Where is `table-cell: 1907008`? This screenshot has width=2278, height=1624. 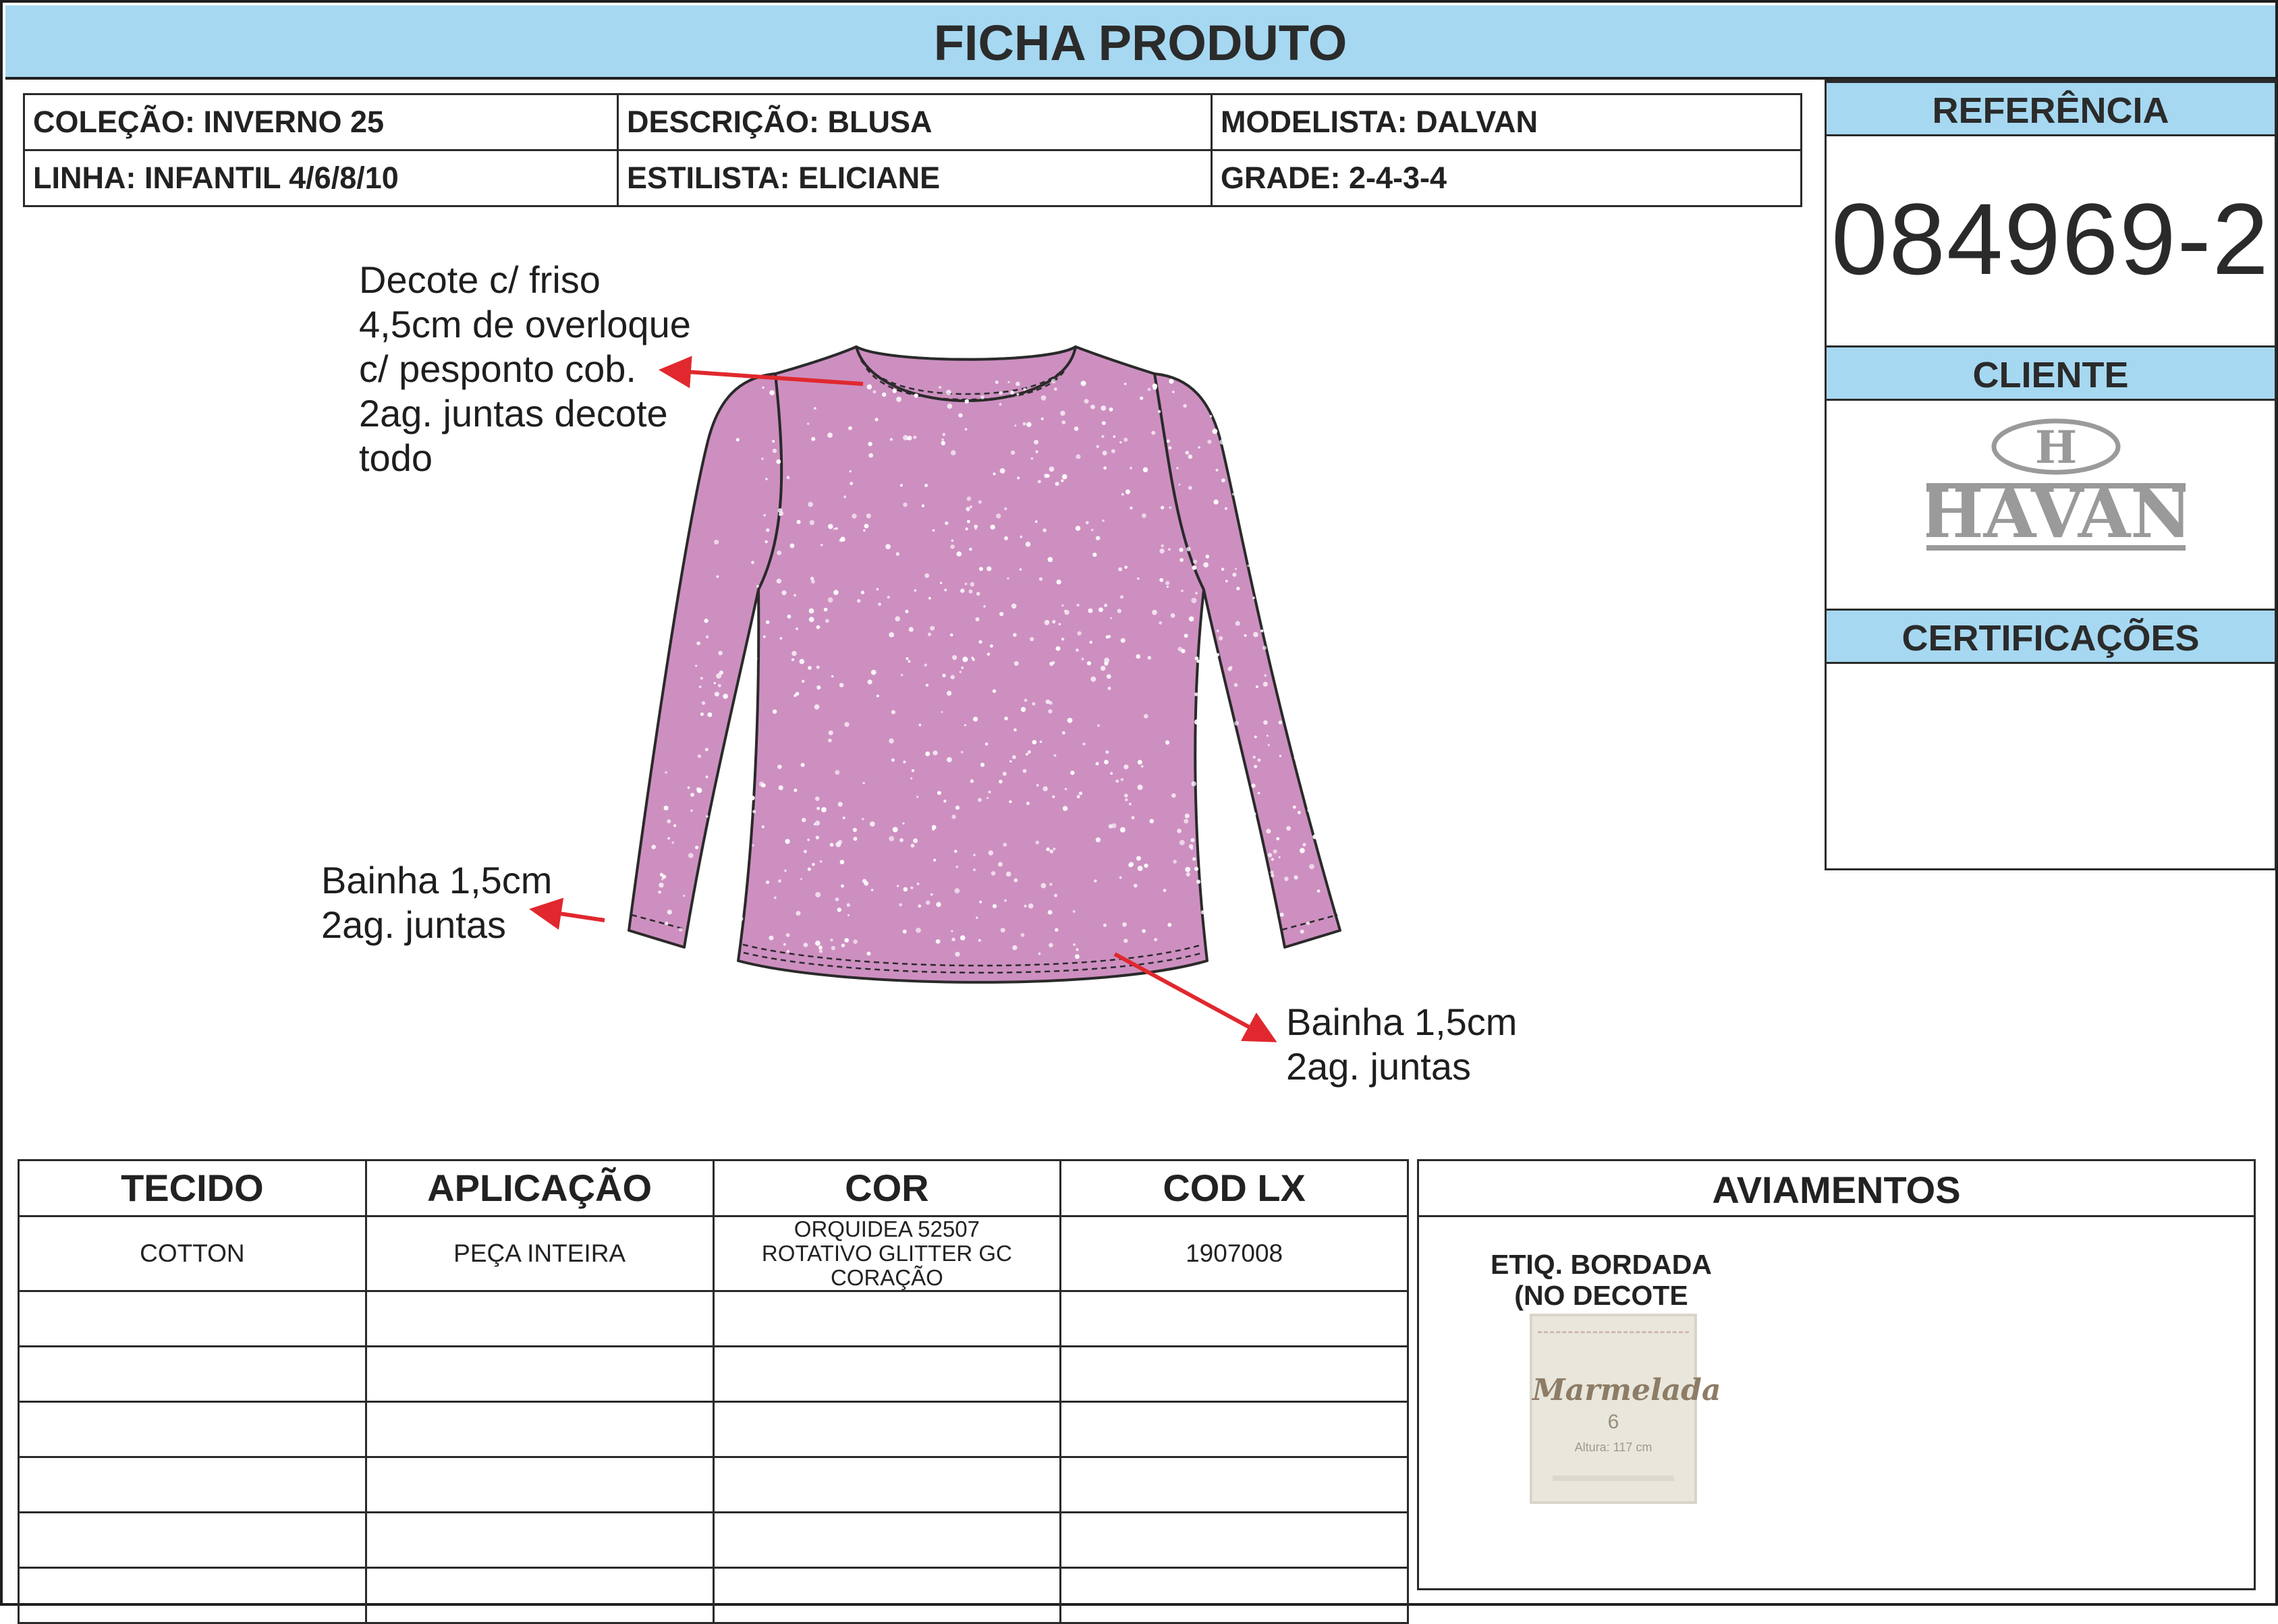
table-cell: 1907008 is located at coordinates (1234, 1253).